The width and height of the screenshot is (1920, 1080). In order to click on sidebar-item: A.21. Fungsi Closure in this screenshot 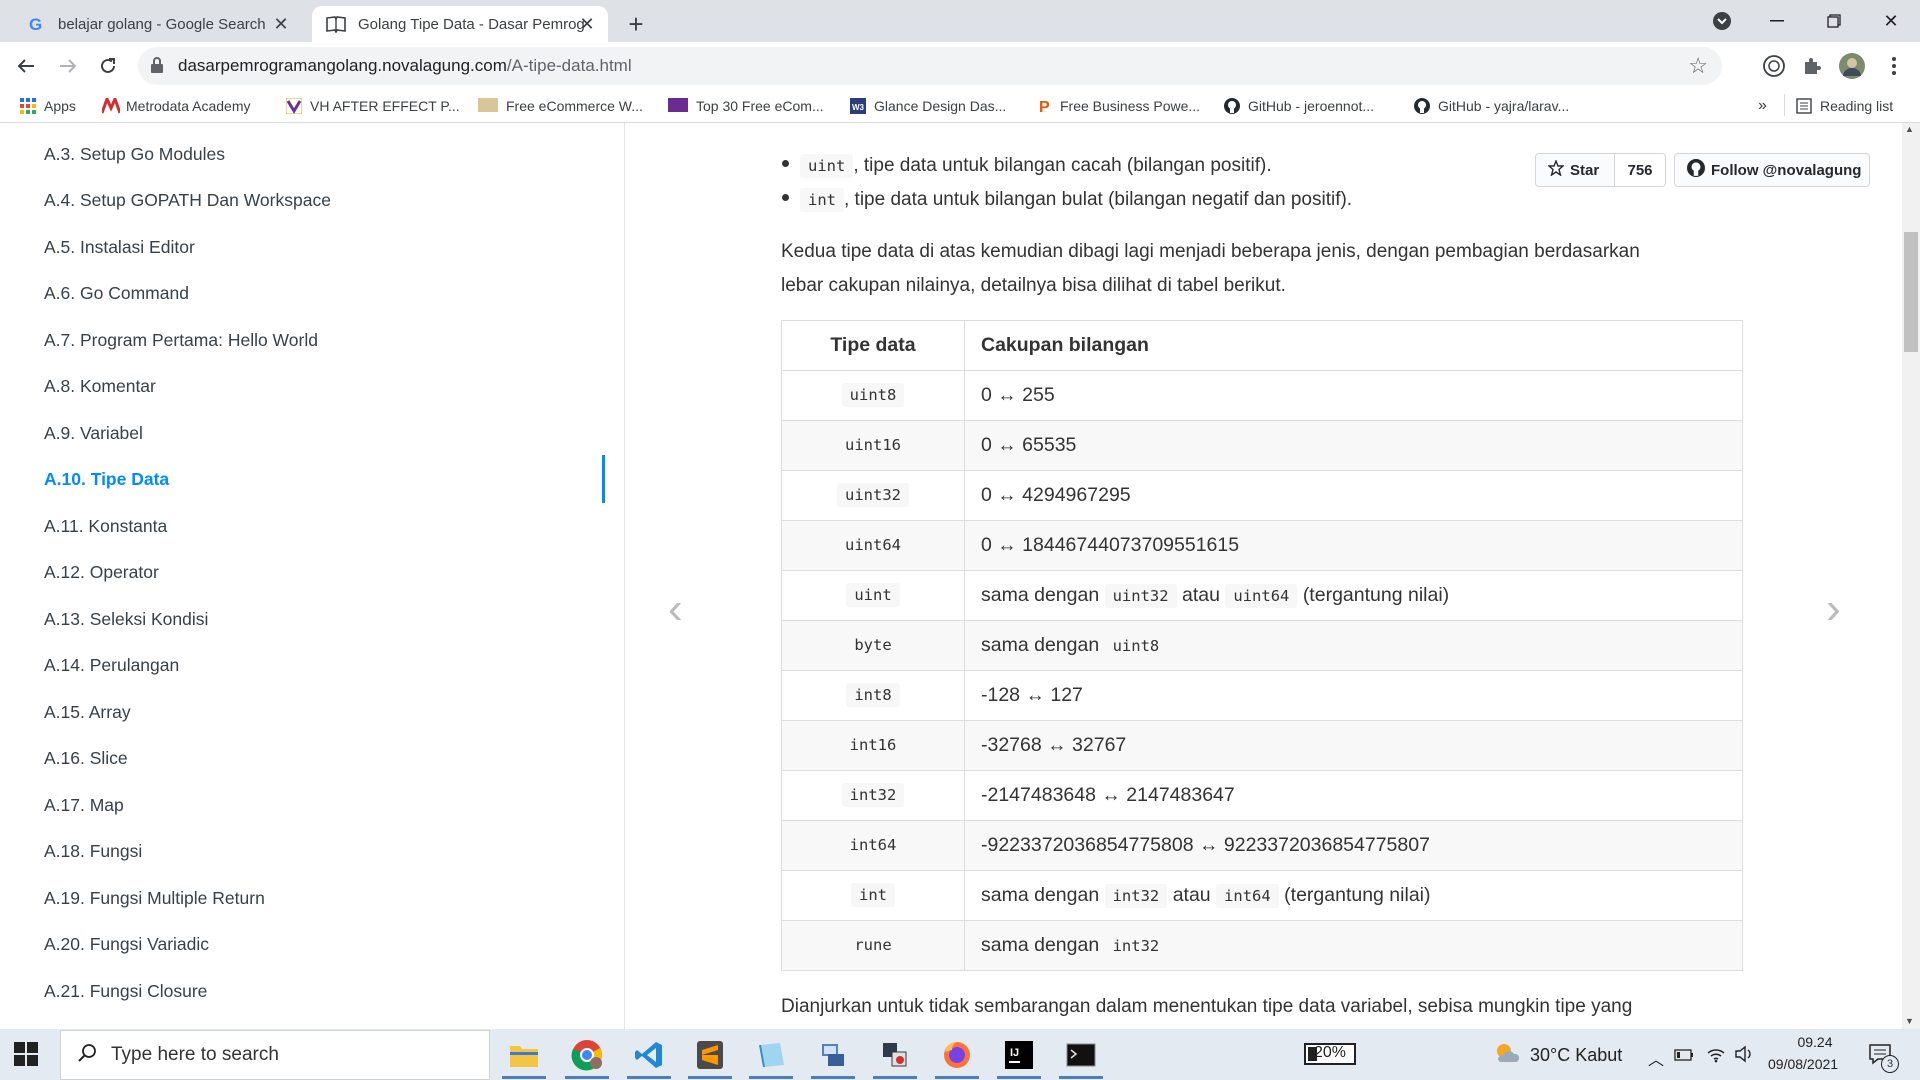, I will do `click(125, 991)`.